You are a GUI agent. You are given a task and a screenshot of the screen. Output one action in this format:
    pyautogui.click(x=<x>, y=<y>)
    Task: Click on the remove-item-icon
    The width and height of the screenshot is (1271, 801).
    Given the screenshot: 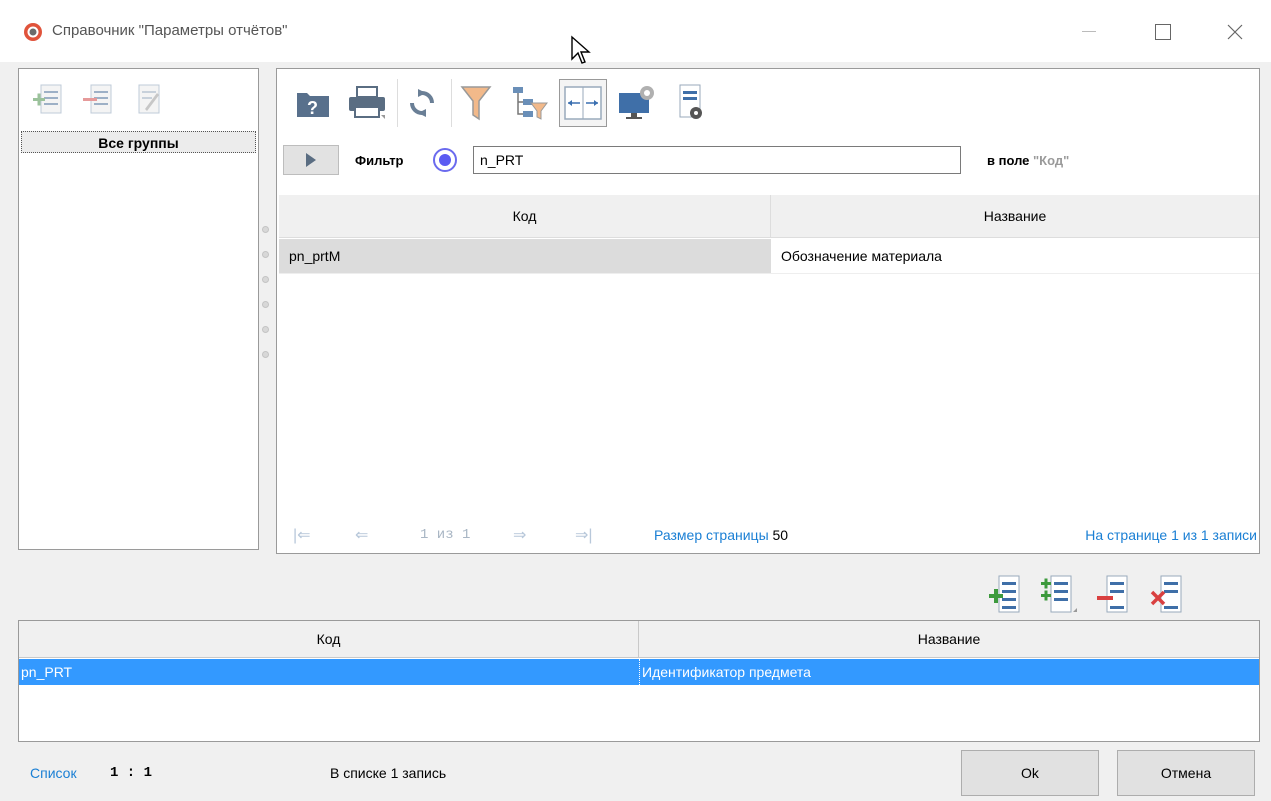 What is the action you would take?
    pyautogui.click(x=1112, y=594)
    